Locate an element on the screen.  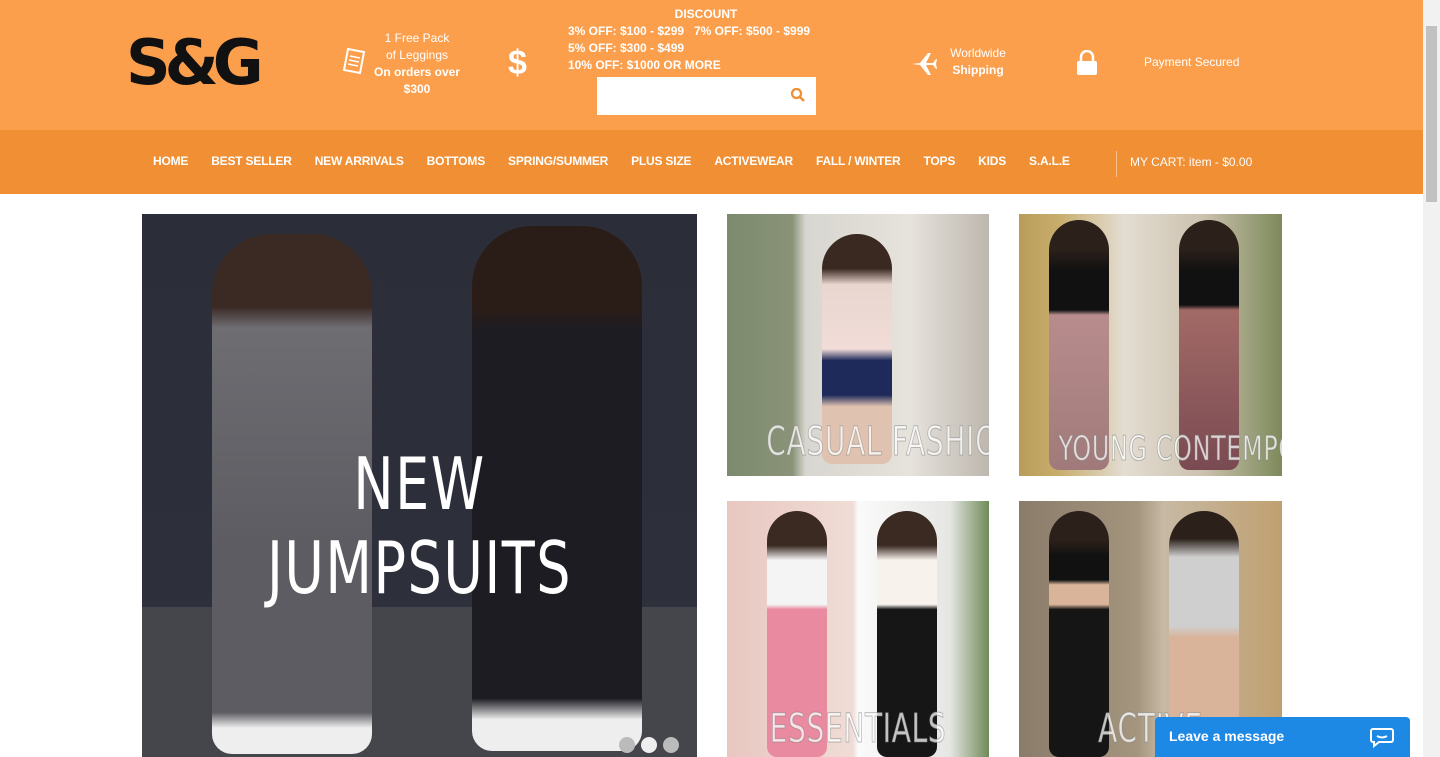
leave-message-button: Leave a message is located at coordinates (1282, 737).